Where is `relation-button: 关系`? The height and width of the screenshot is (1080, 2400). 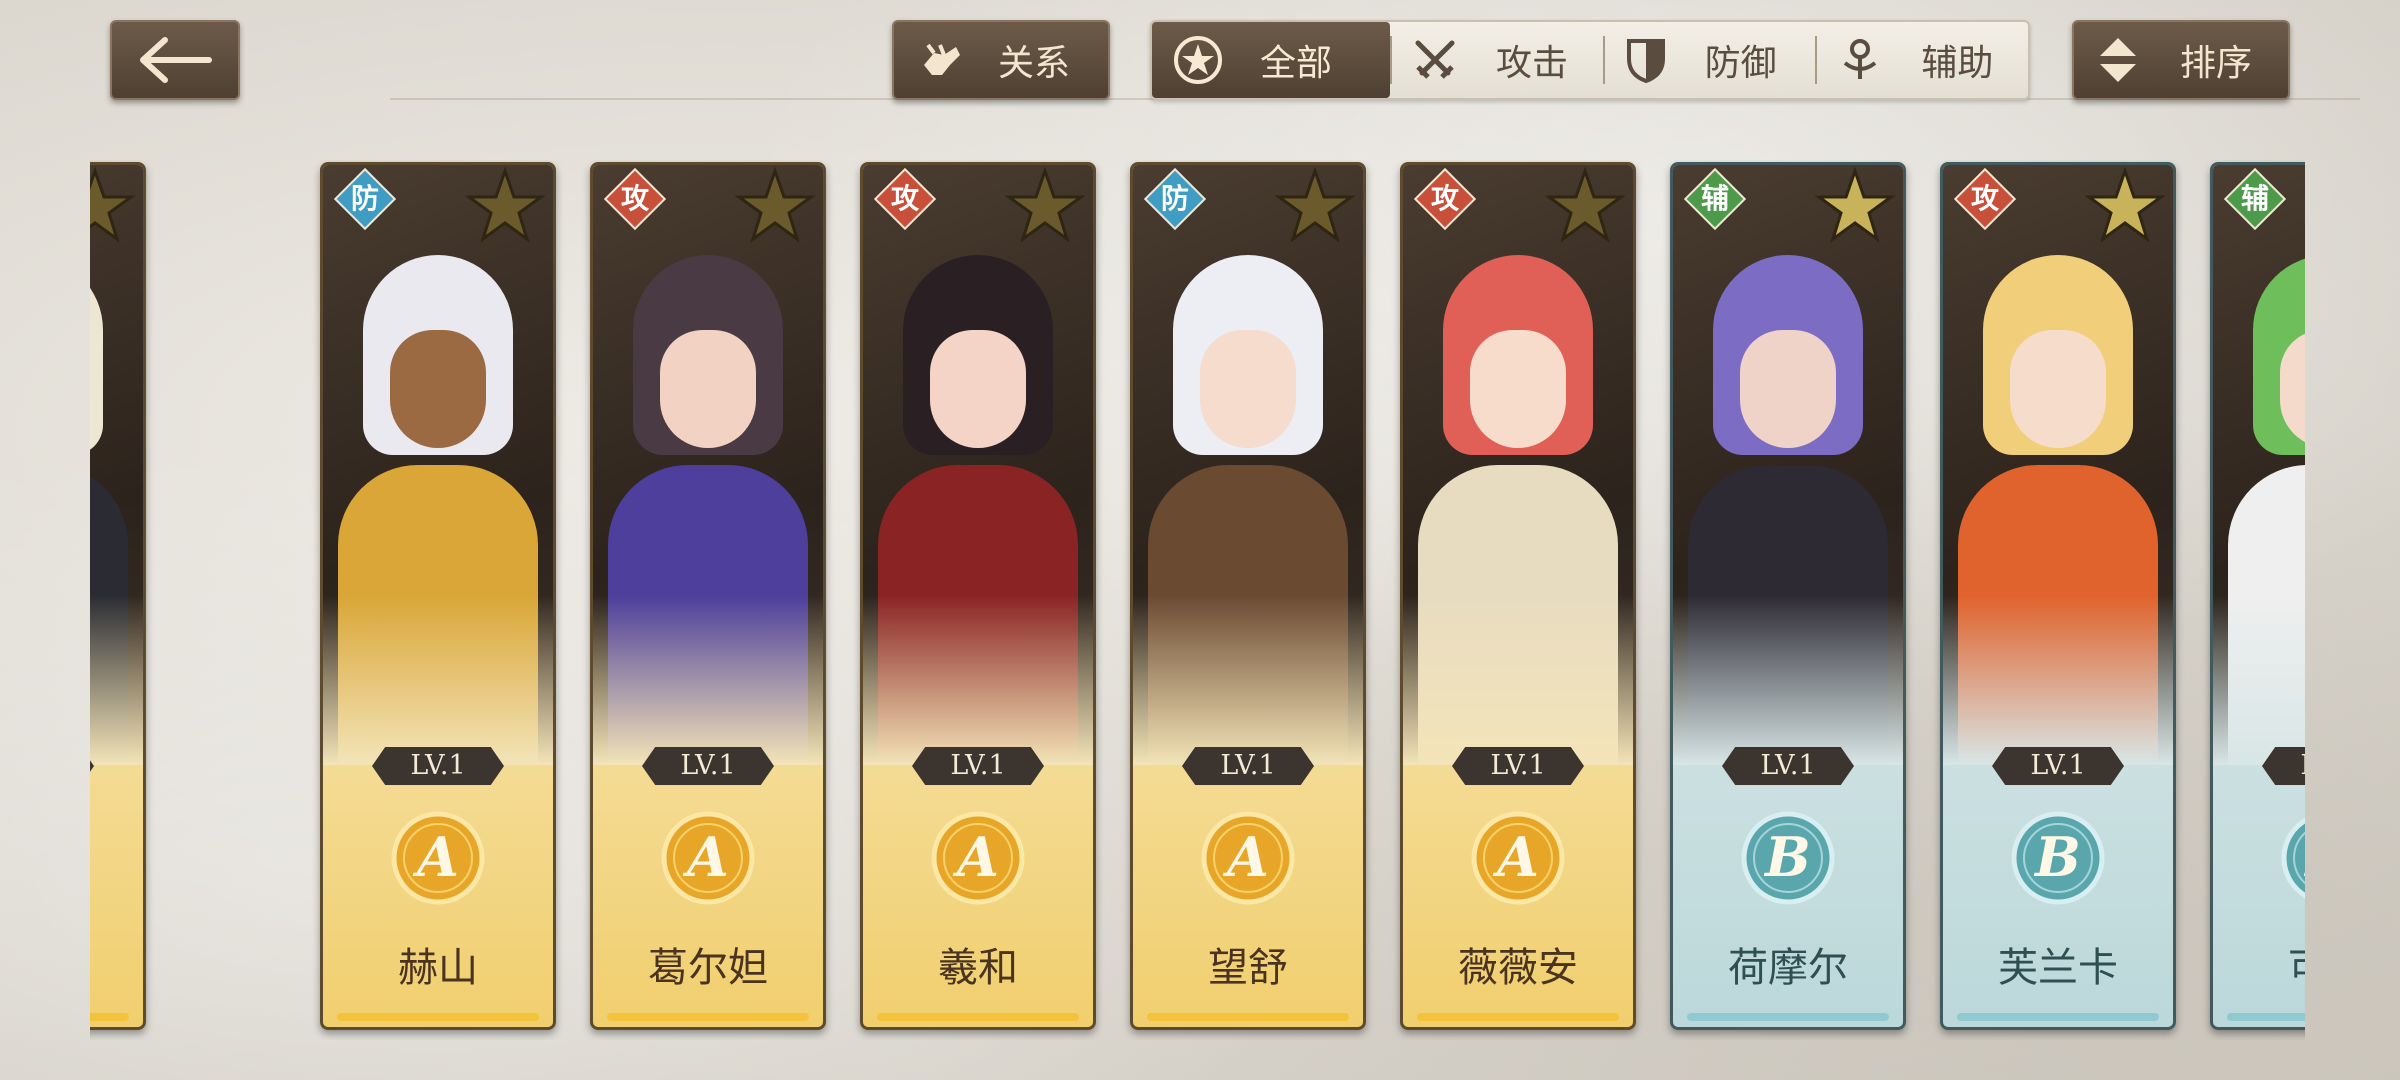
relation-button: 关系 is located at coordinates (1001, 60).